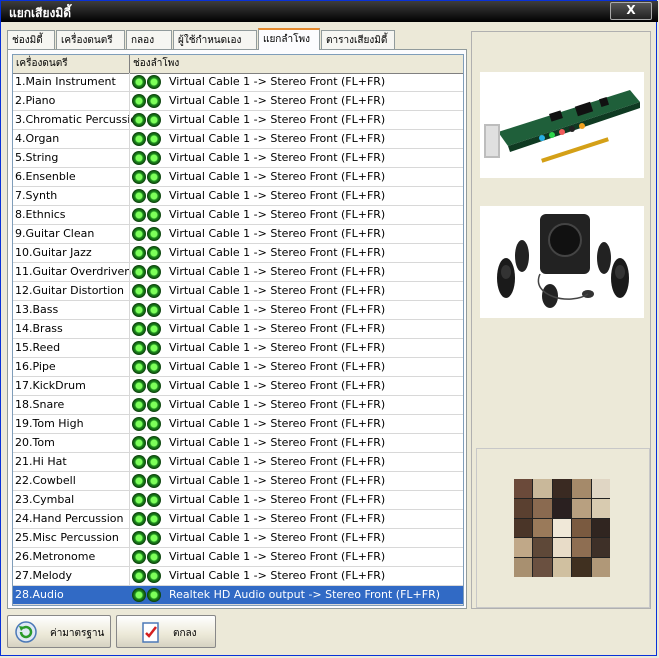 This screenshot has width=659, height=658. Describe the element at coordinates (90, 39) in the screenshot. I see `tab-instruments: เครื่องดนตรี` at that location.